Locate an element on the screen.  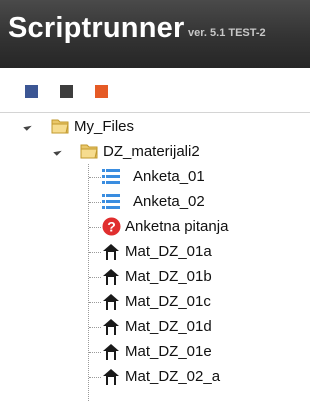
tree-item: Mat_DZ_01c is located at coordinates (155, 302).